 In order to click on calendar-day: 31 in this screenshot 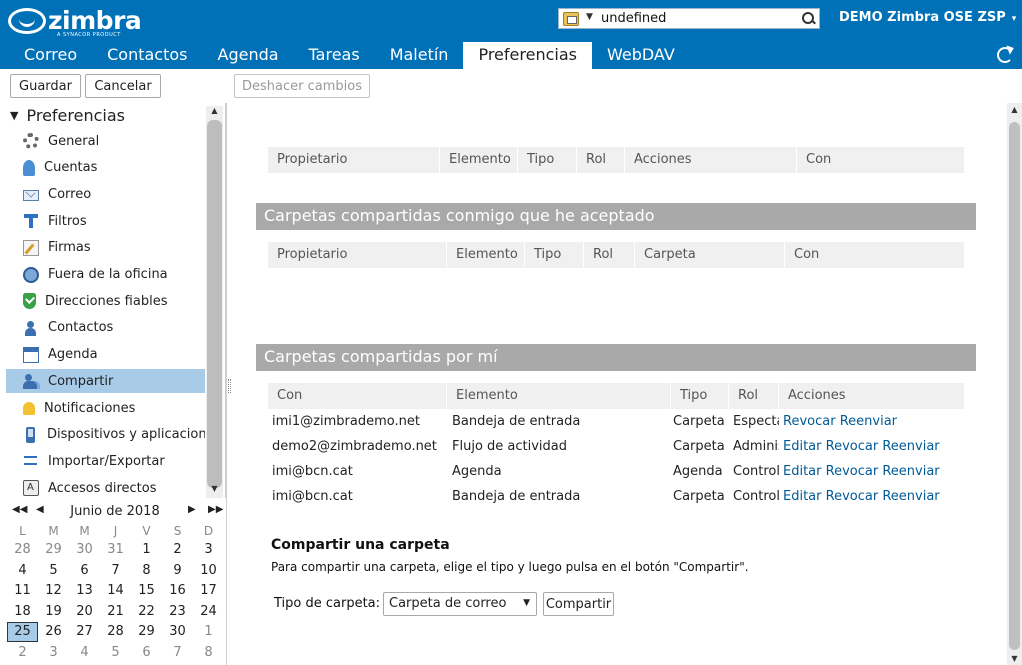, I will do `click(115, 550)`.